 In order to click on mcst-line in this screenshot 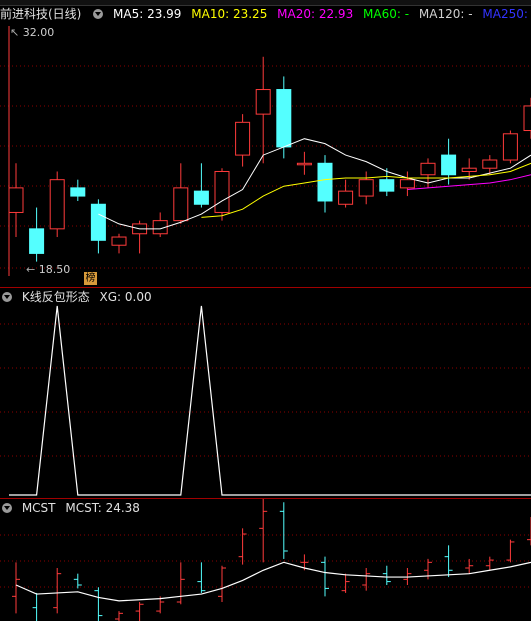, I will do `click(273, 581)`.